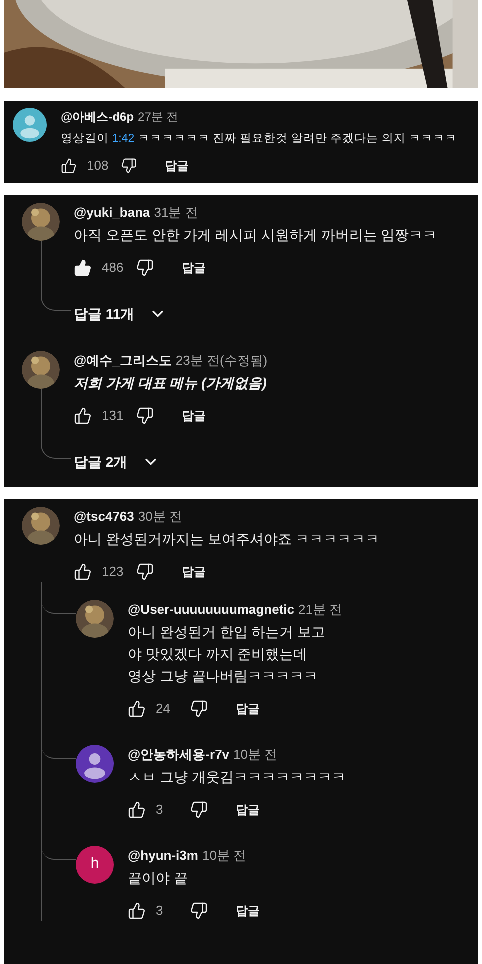 This screenshot has width=482, height=964. I want to click on comment-text: ㅅㅂ 그냥 개웃김ㅋㅋㅋㅋㅋㅋㅋㅋ, so click(237, 777).